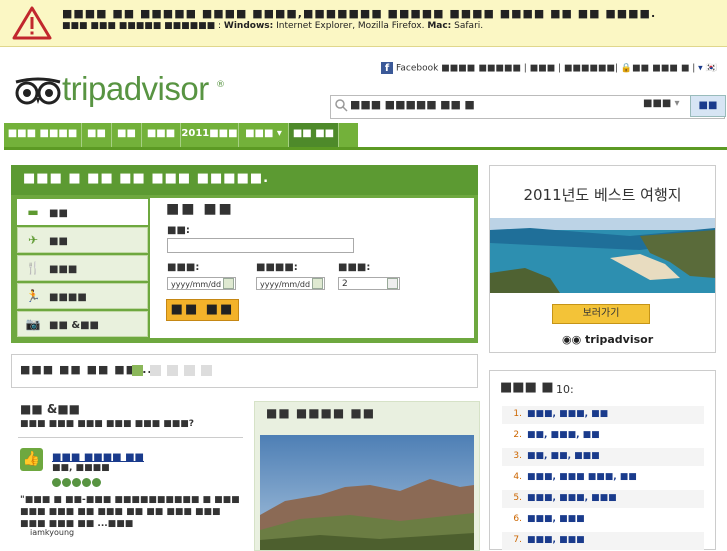 This screenshot has height=551, width=727. I want to click on top10-item: 4. ■■■, ■■■ ■■■, ■■, so click(603, 478).